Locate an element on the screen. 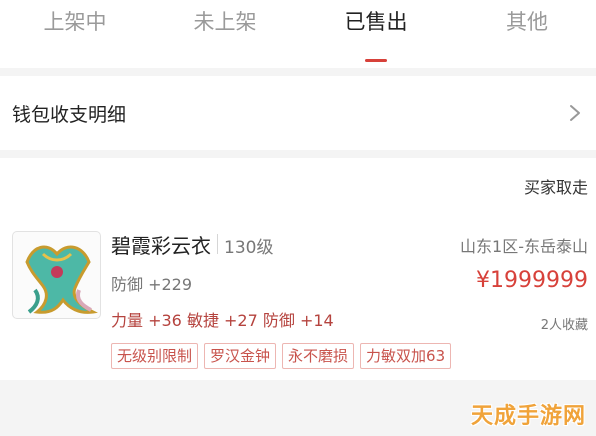  tab-other: 其他 is located at coordinates (527, 24).